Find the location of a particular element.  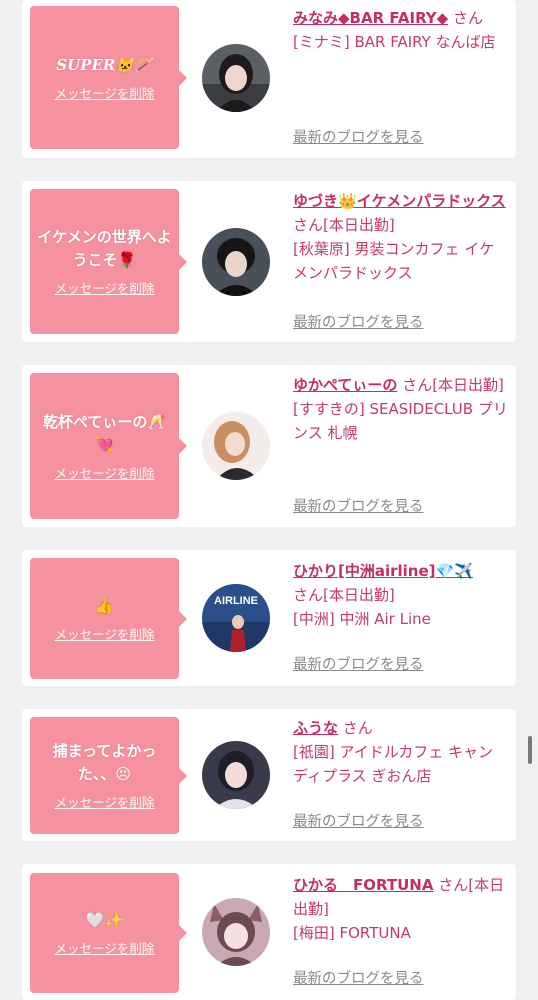

shop-name: [祇園] アイドルカフェ キャンディプラス ぎおん店 is located at coordinates (393, 764).